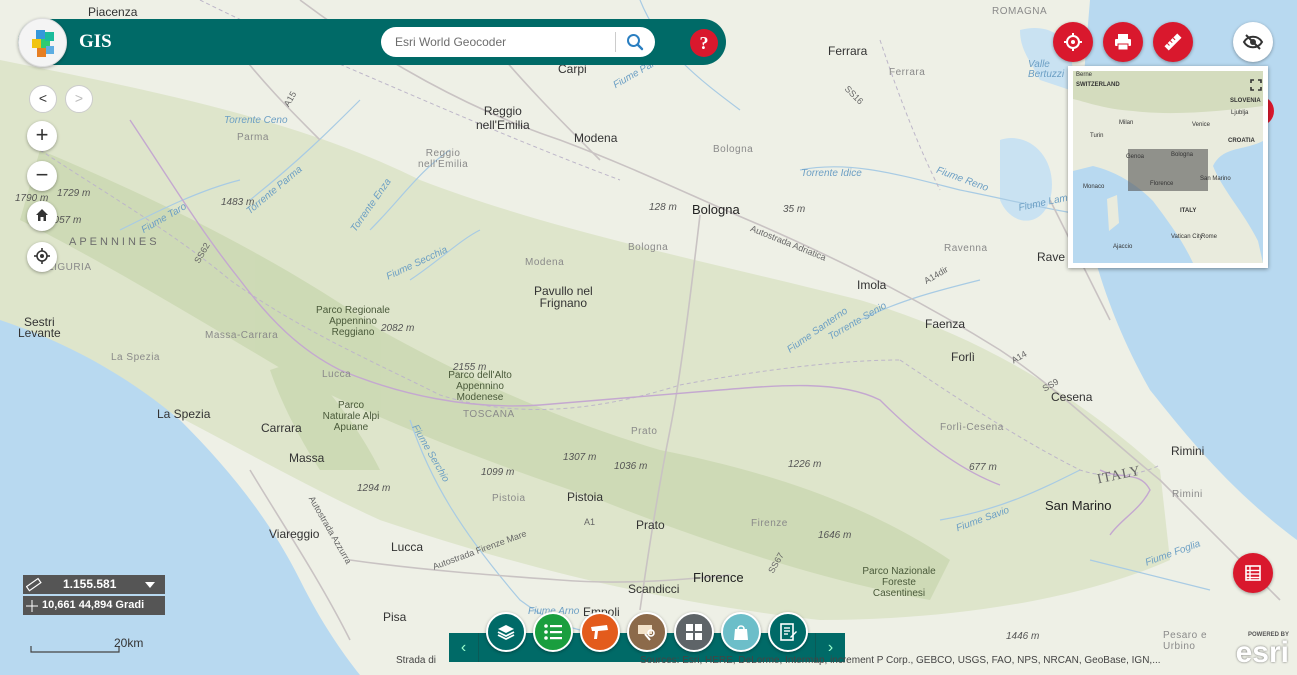 This screenshot has width=1297, height=675. Describe the element at coordinates (150, 585) in the screenshot. I see `chevron-down-icon` at that location.